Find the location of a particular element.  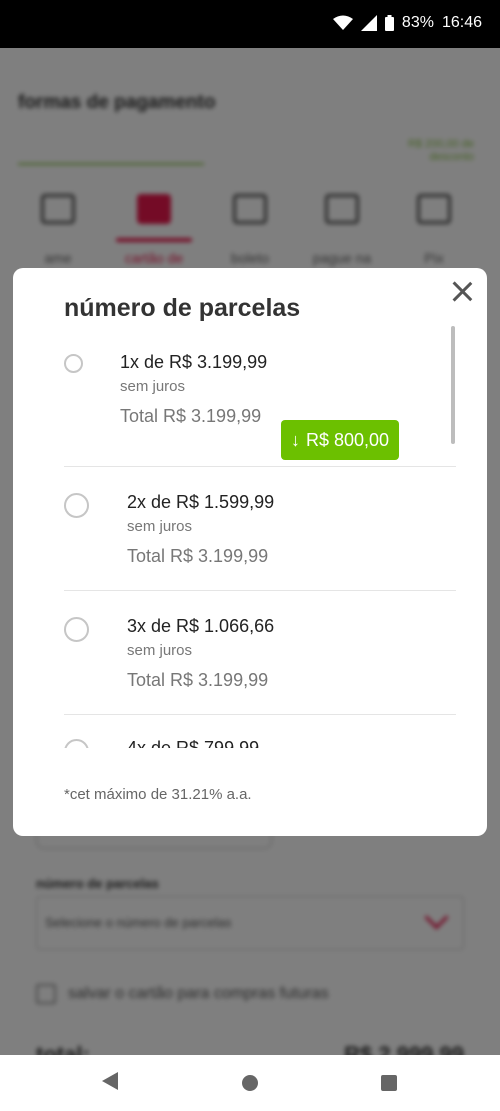

cet-footnote: *cet máximo de 31.21% a.a. is located at coordinates (158, 794).